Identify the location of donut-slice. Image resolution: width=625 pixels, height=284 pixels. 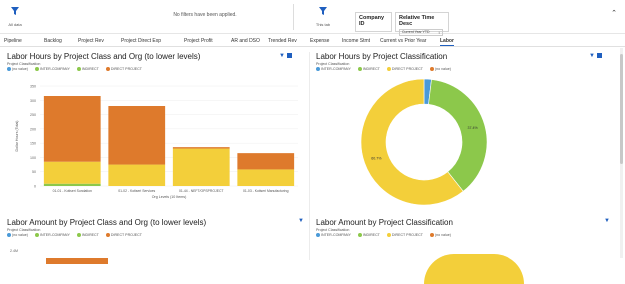
(458, 135).